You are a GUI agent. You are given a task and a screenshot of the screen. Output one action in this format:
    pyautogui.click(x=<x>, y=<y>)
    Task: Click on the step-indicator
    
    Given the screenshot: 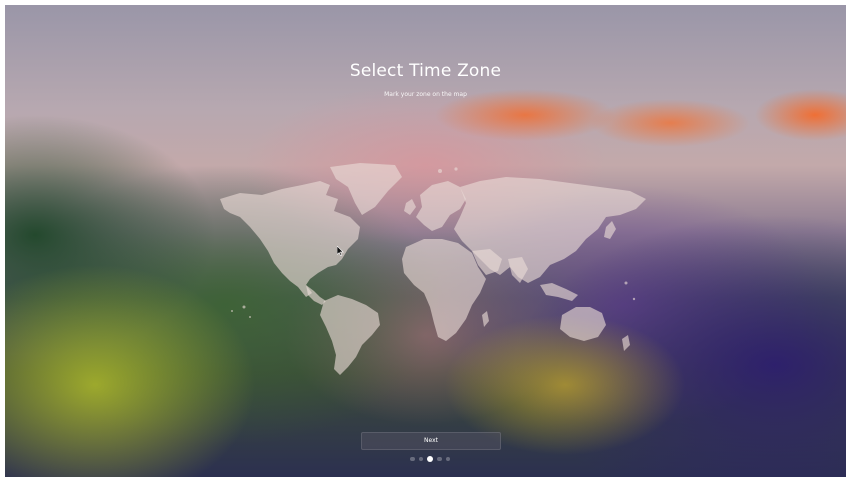 What is the action you would take?
    pyautogui.click(x=430, y=459)
    